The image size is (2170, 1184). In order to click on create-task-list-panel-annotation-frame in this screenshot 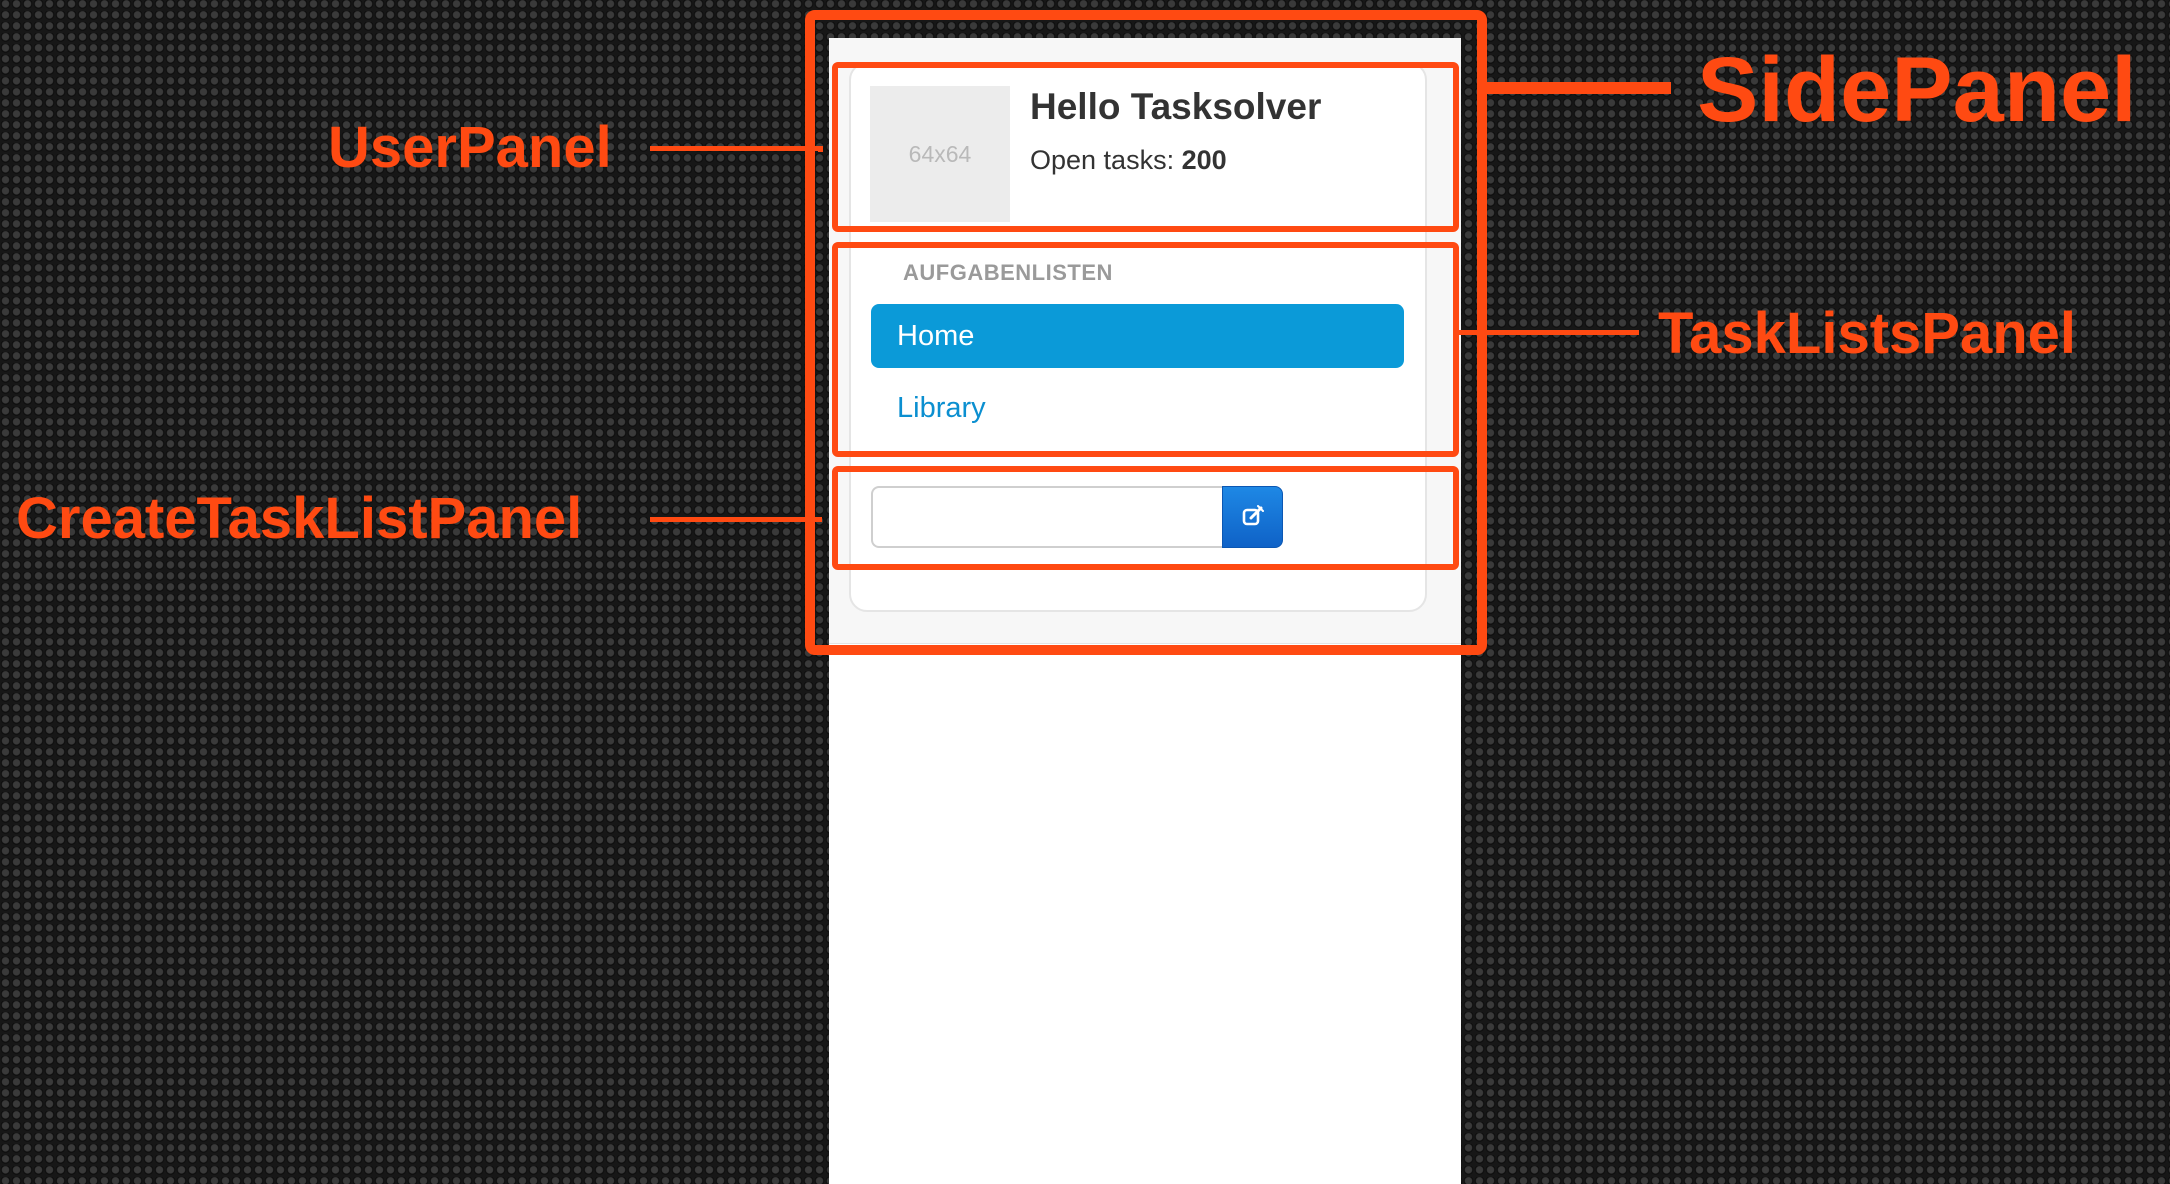, I will do `click(1145, 518)`.